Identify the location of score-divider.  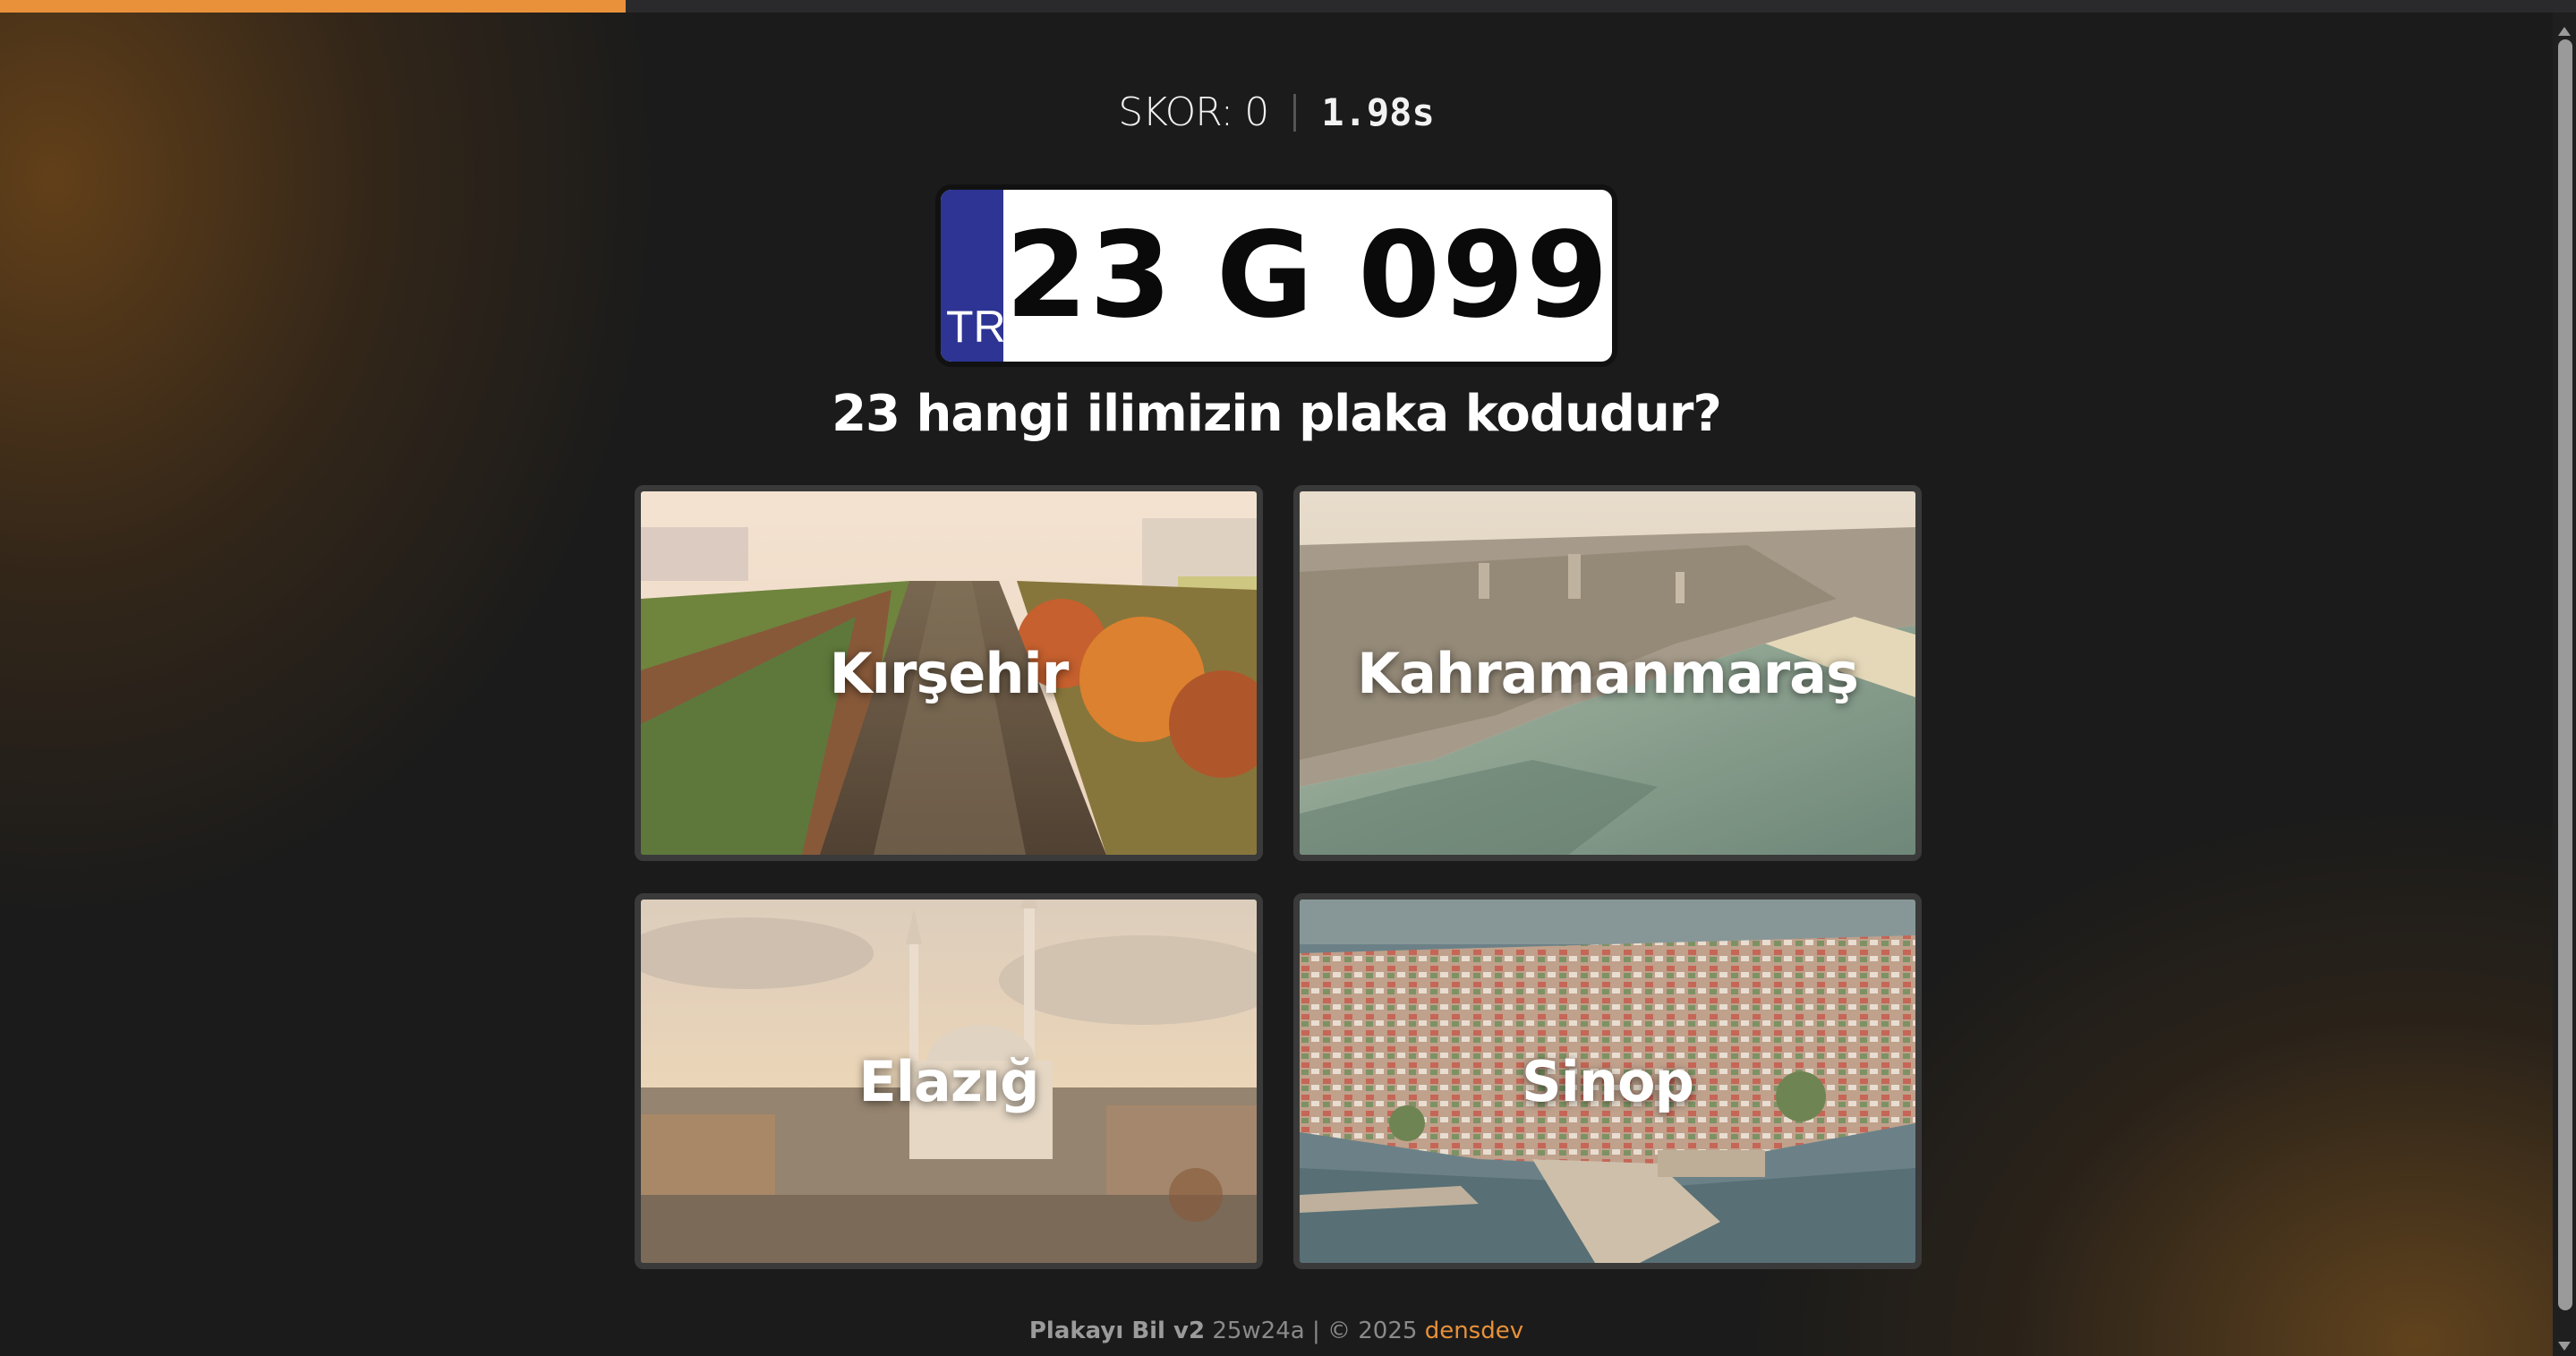
(1295, 112).